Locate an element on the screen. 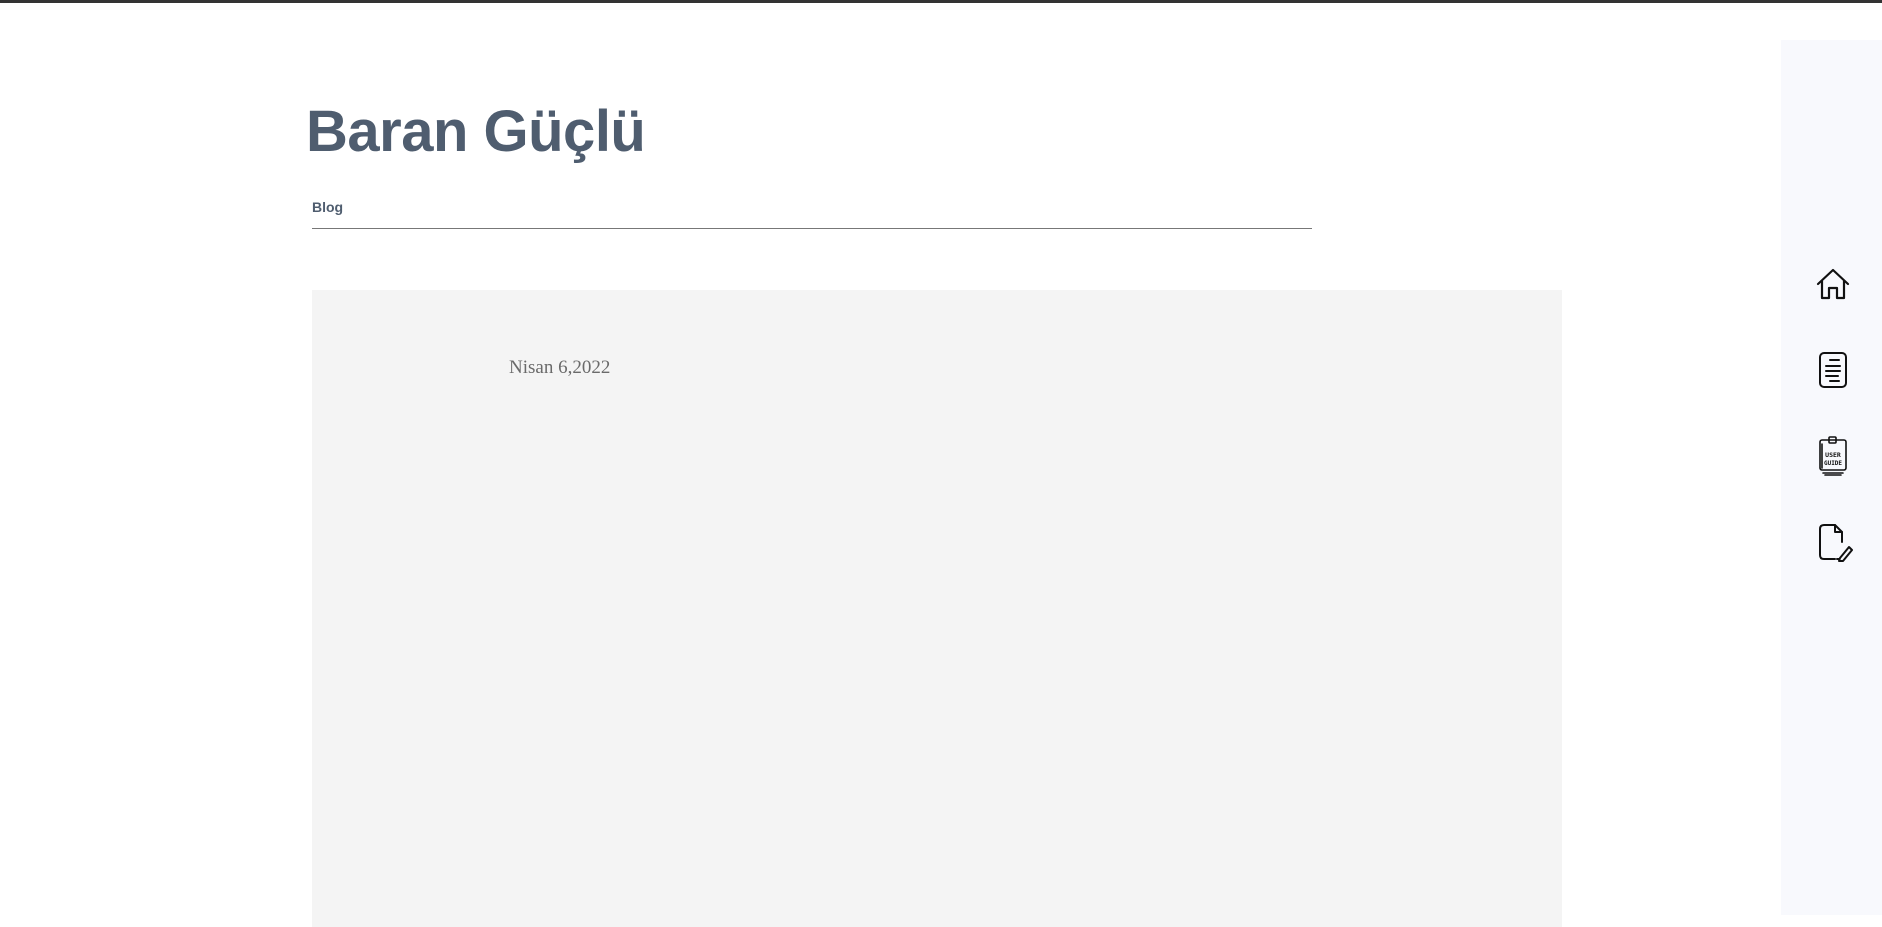 The image size is (1882, 927). main-nav: Blog is located at coordinates (812, 212).